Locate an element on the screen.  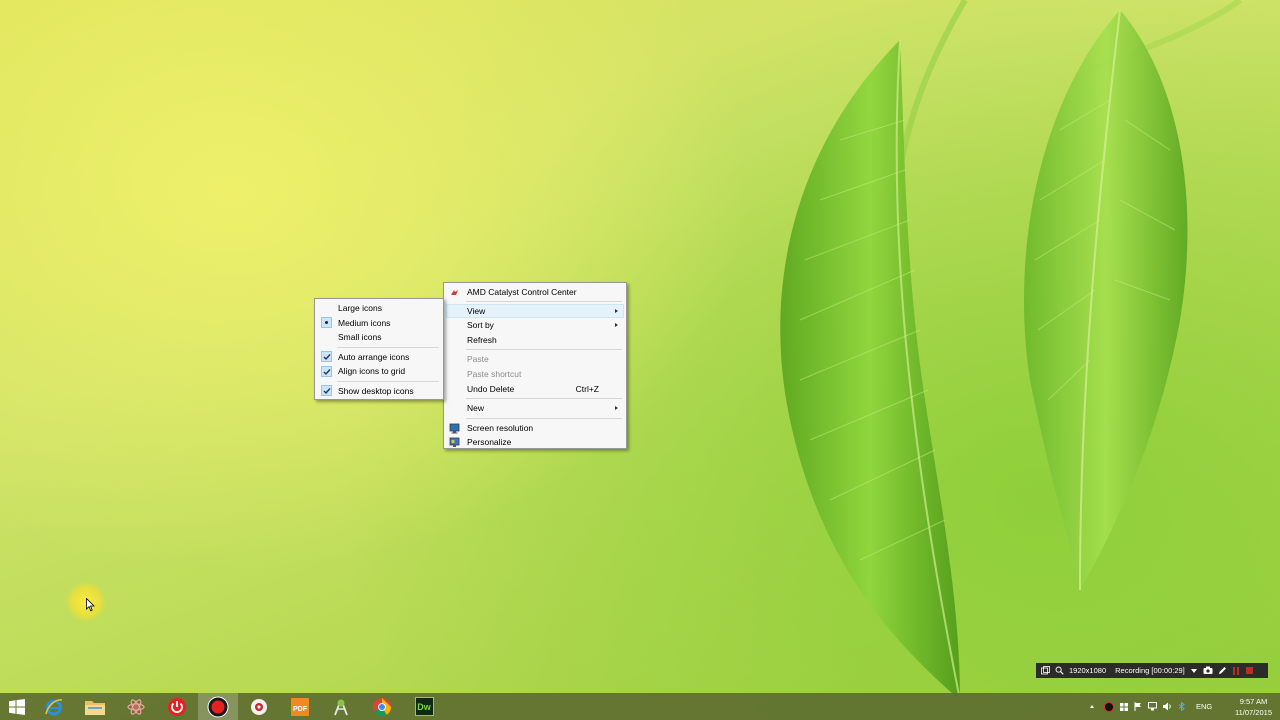
pause-icon is located at coordinates (1235, 670).